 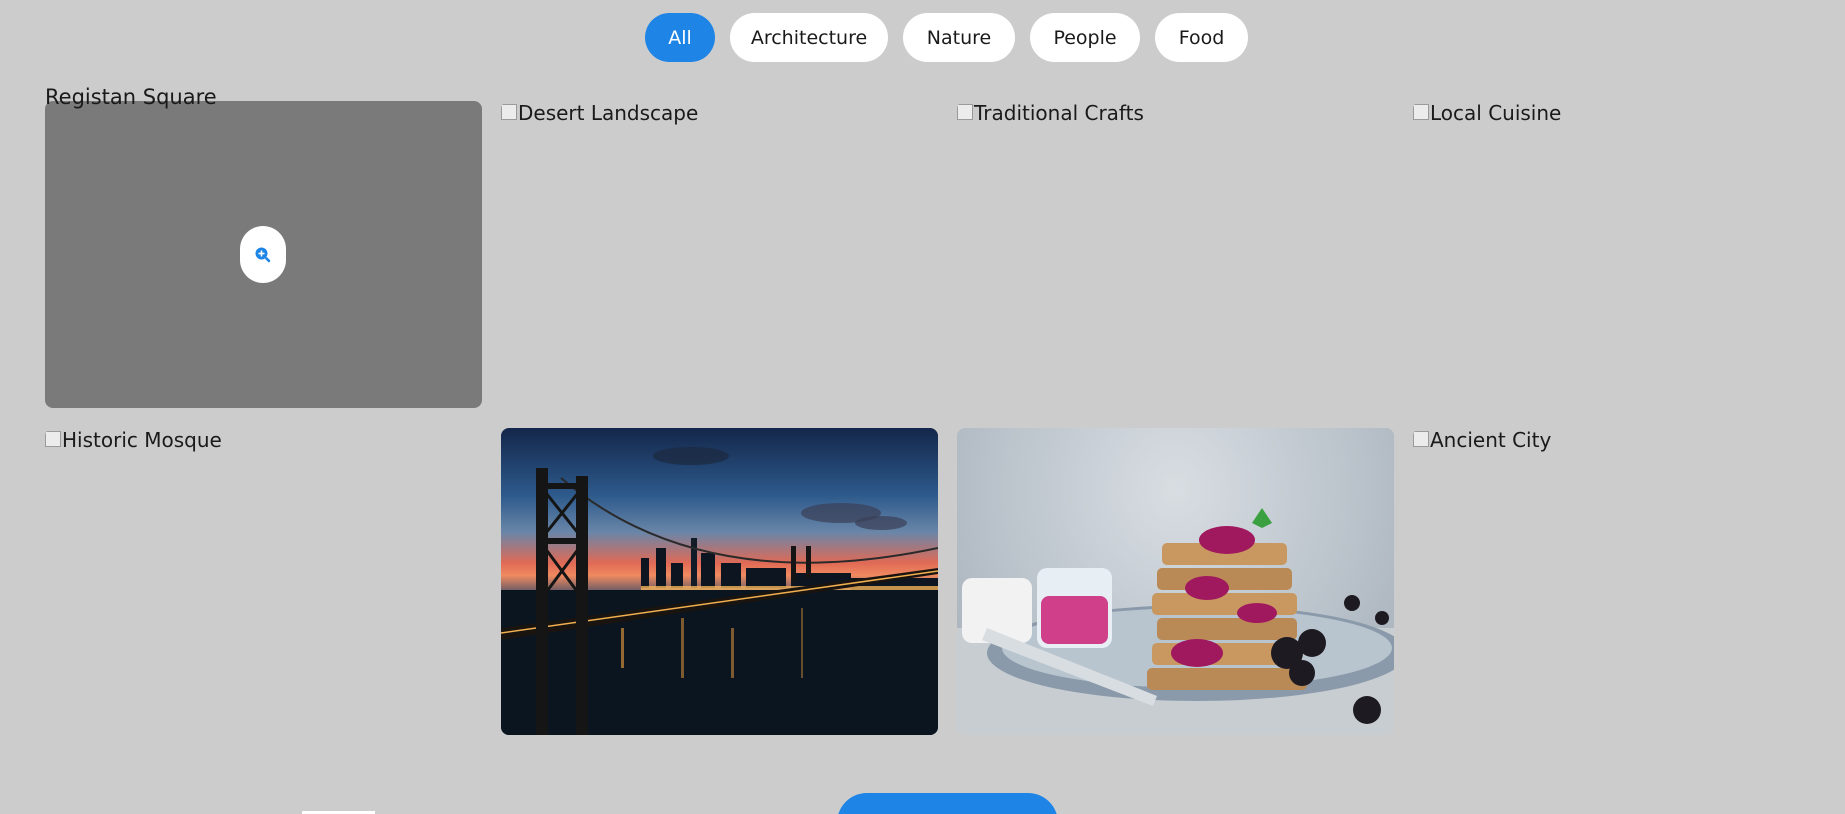 I want to click on broken-image: Traditional Crafts, so click(x=1050, y=113).